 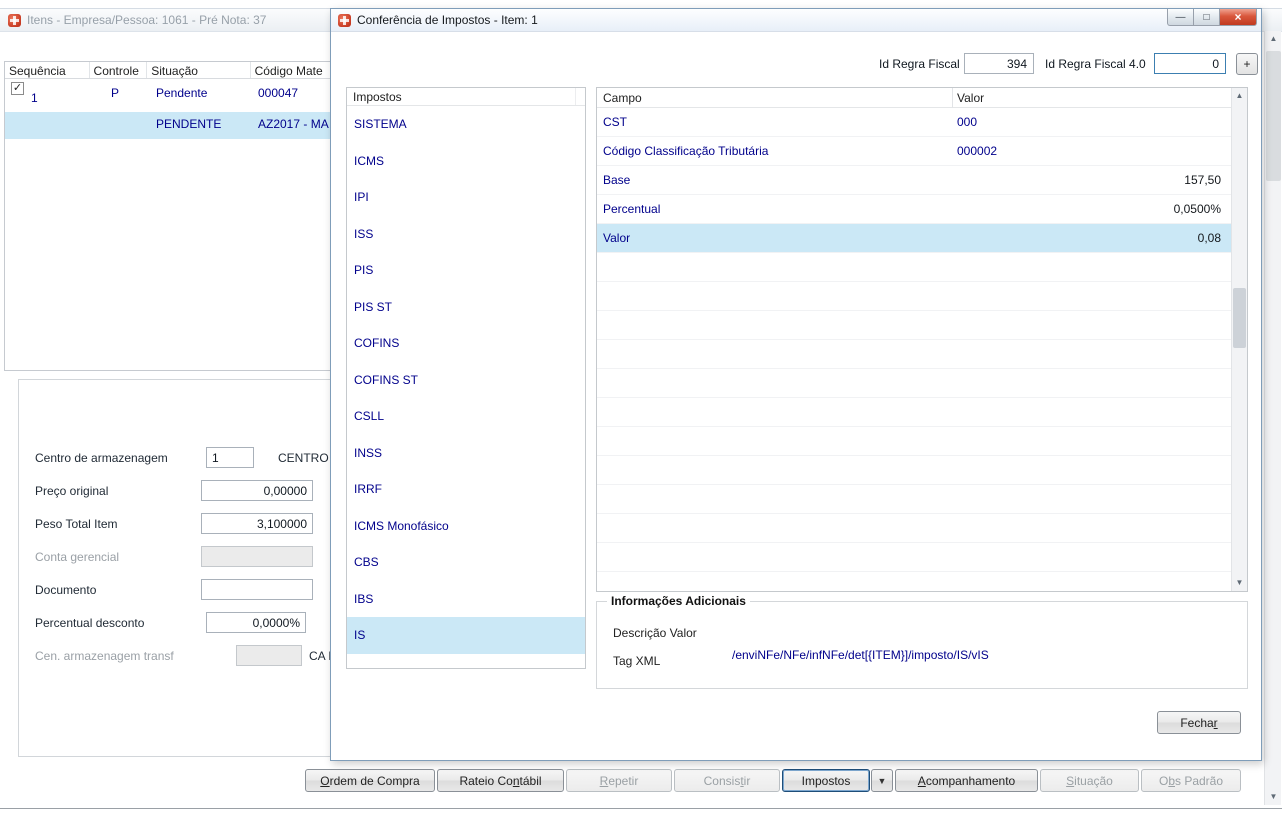 I want to click on detail-table-row: Código Classificação Tributária 000002, so click(x=914, y=151).